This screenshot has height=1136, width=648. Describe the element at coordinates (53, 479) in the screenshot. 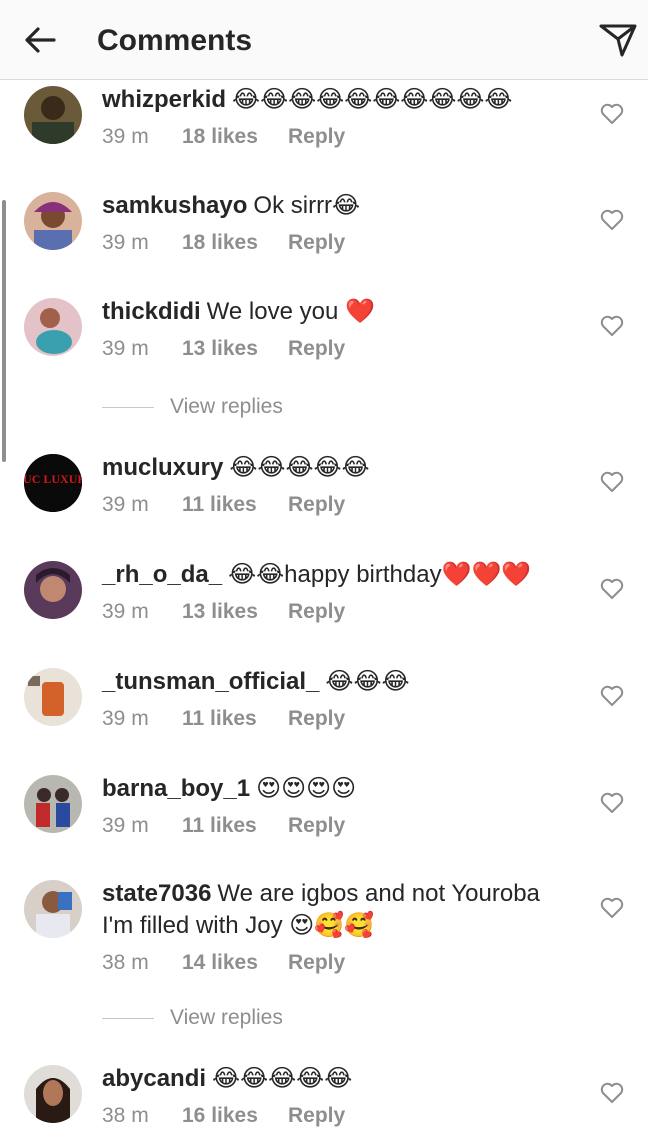

I see `avatar-logo-text: MUC LUXURY` at that location.